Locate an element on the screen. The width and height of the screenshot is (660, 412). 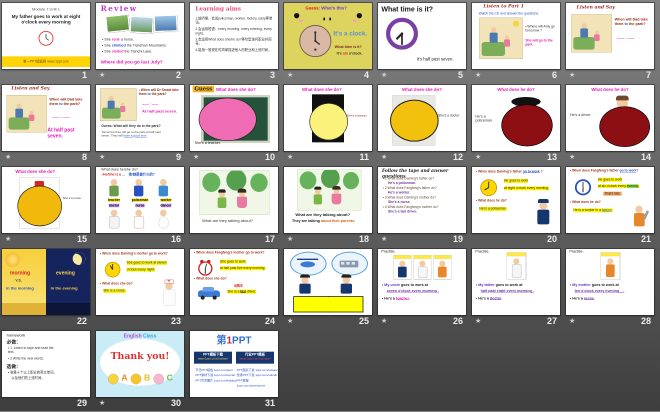
slide-footer: ★20 is located at coordinates (516, 239).